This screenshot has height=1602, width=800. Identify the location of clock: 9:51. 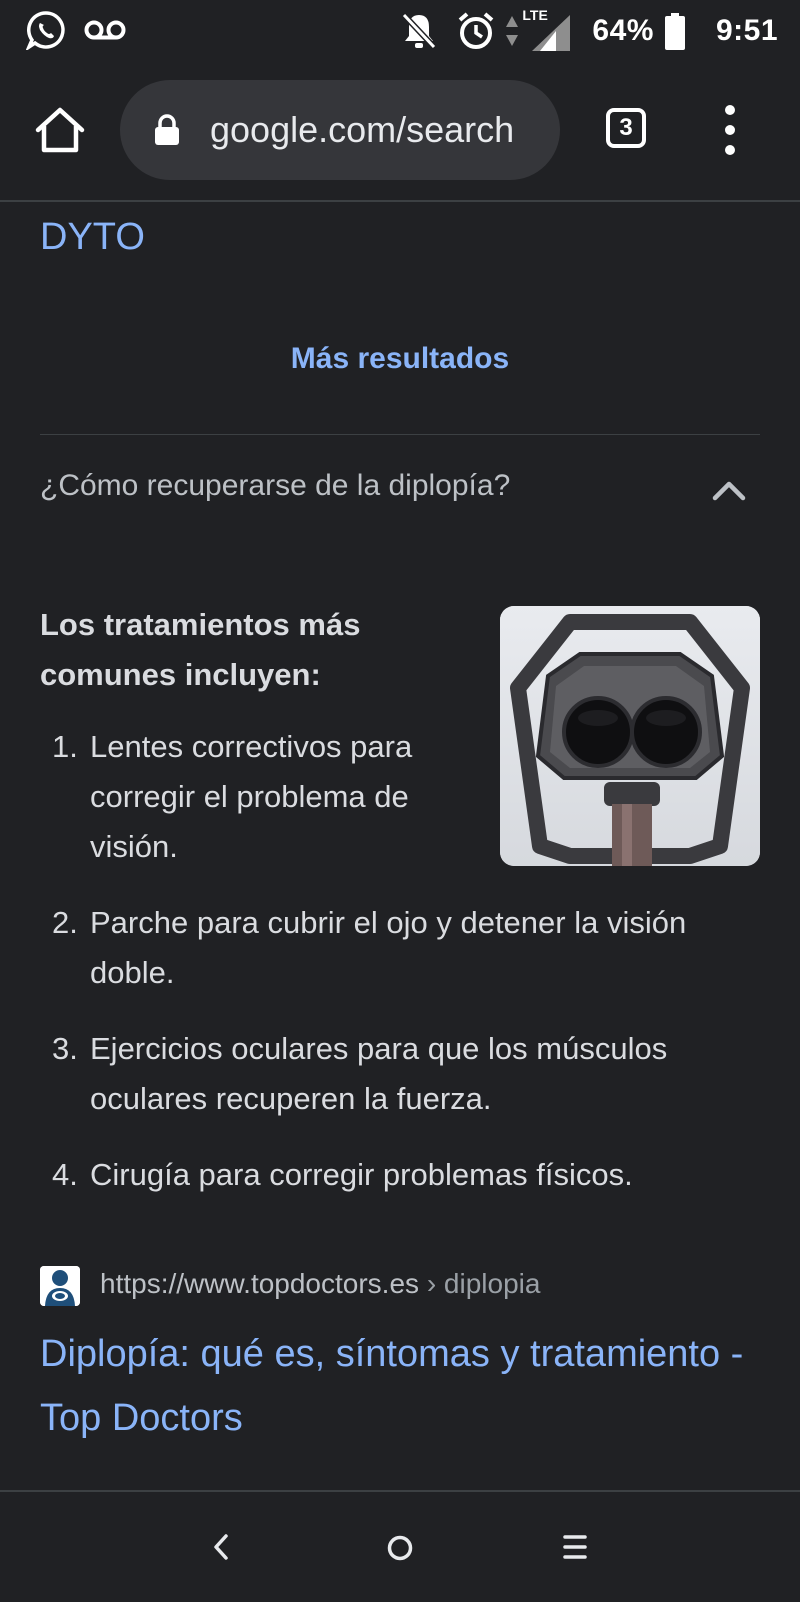
(746, 30).